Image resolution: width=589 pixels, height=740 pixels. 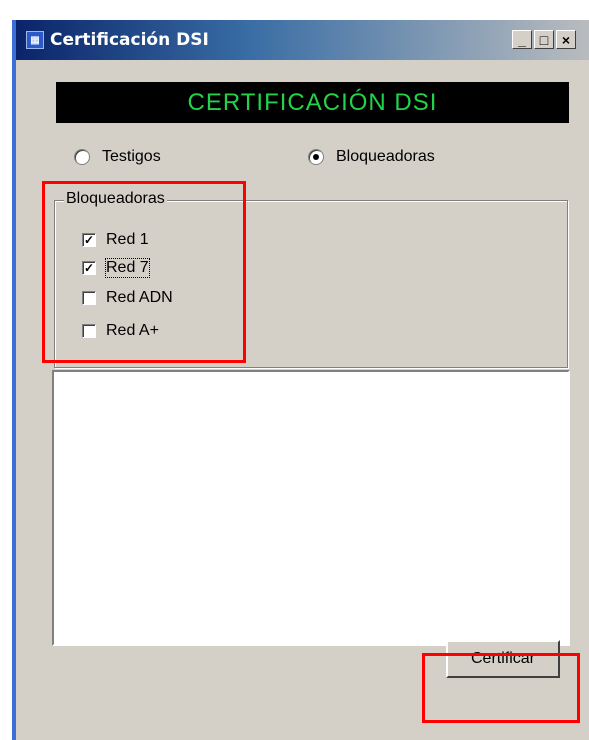 I want to click on radio-bloqueadoras: Bloqueadoras, so click(x=371, y=157).